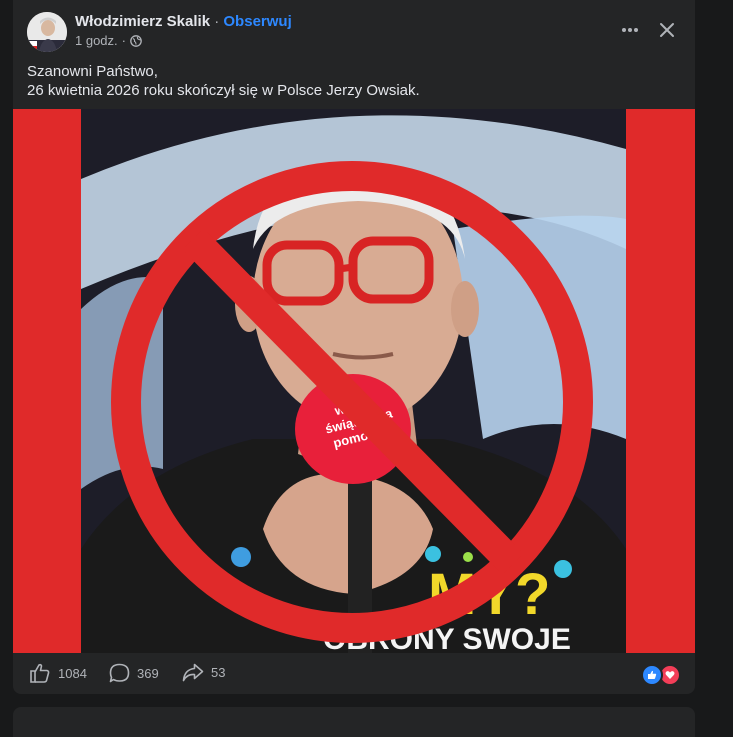 The image size is (733, 737). What do you see at coordinates (92, 71) in the screenshot?
I see `post-text-line-1: Szanowni Państwo,` at bounding box center [92, 71].